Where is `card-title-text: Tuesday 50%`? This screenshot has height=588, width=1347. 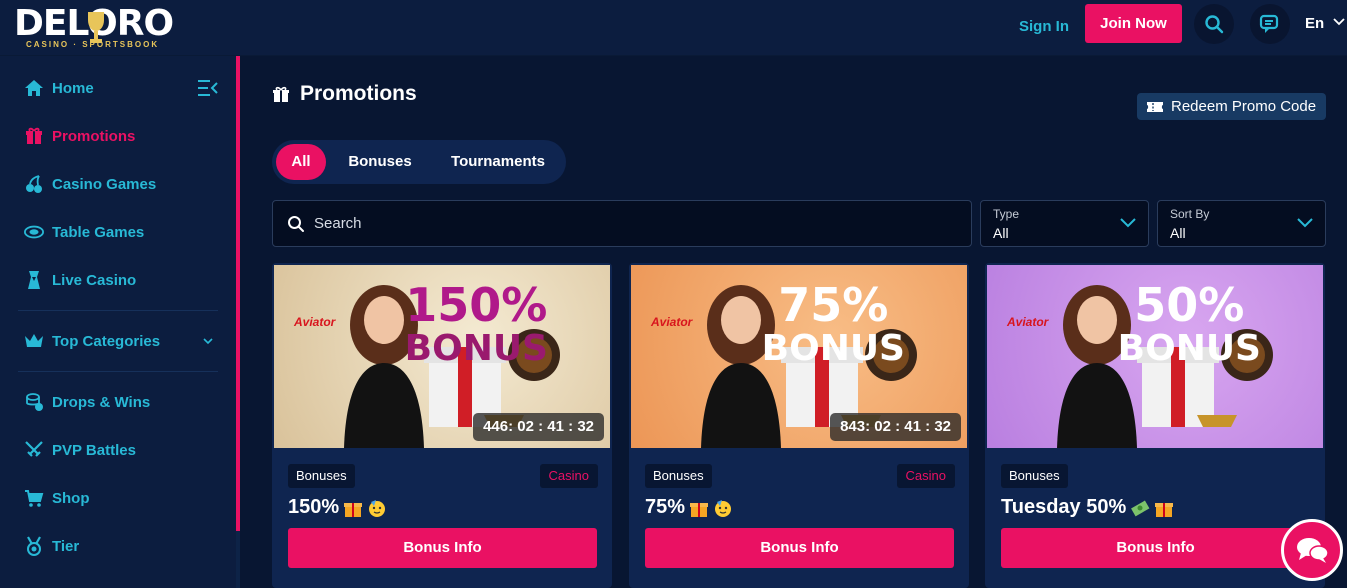 card-title-text: Tuesday 50% is located at coordinates (1064, 507).